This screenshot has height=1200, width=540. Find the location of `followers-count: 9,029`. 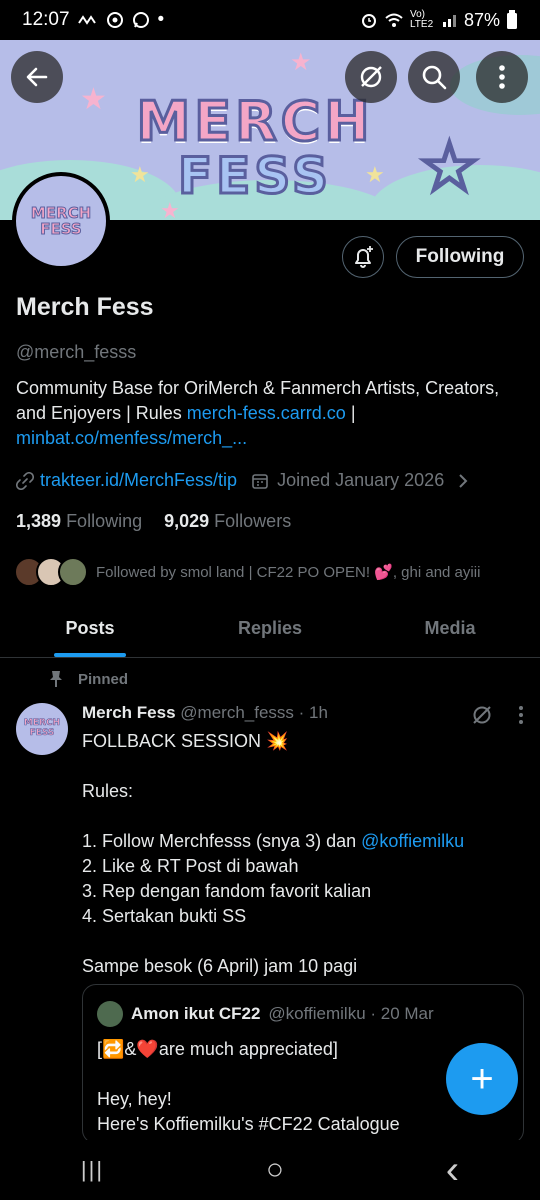

followers-count: 9,029 is located at coordinates (187, 521).